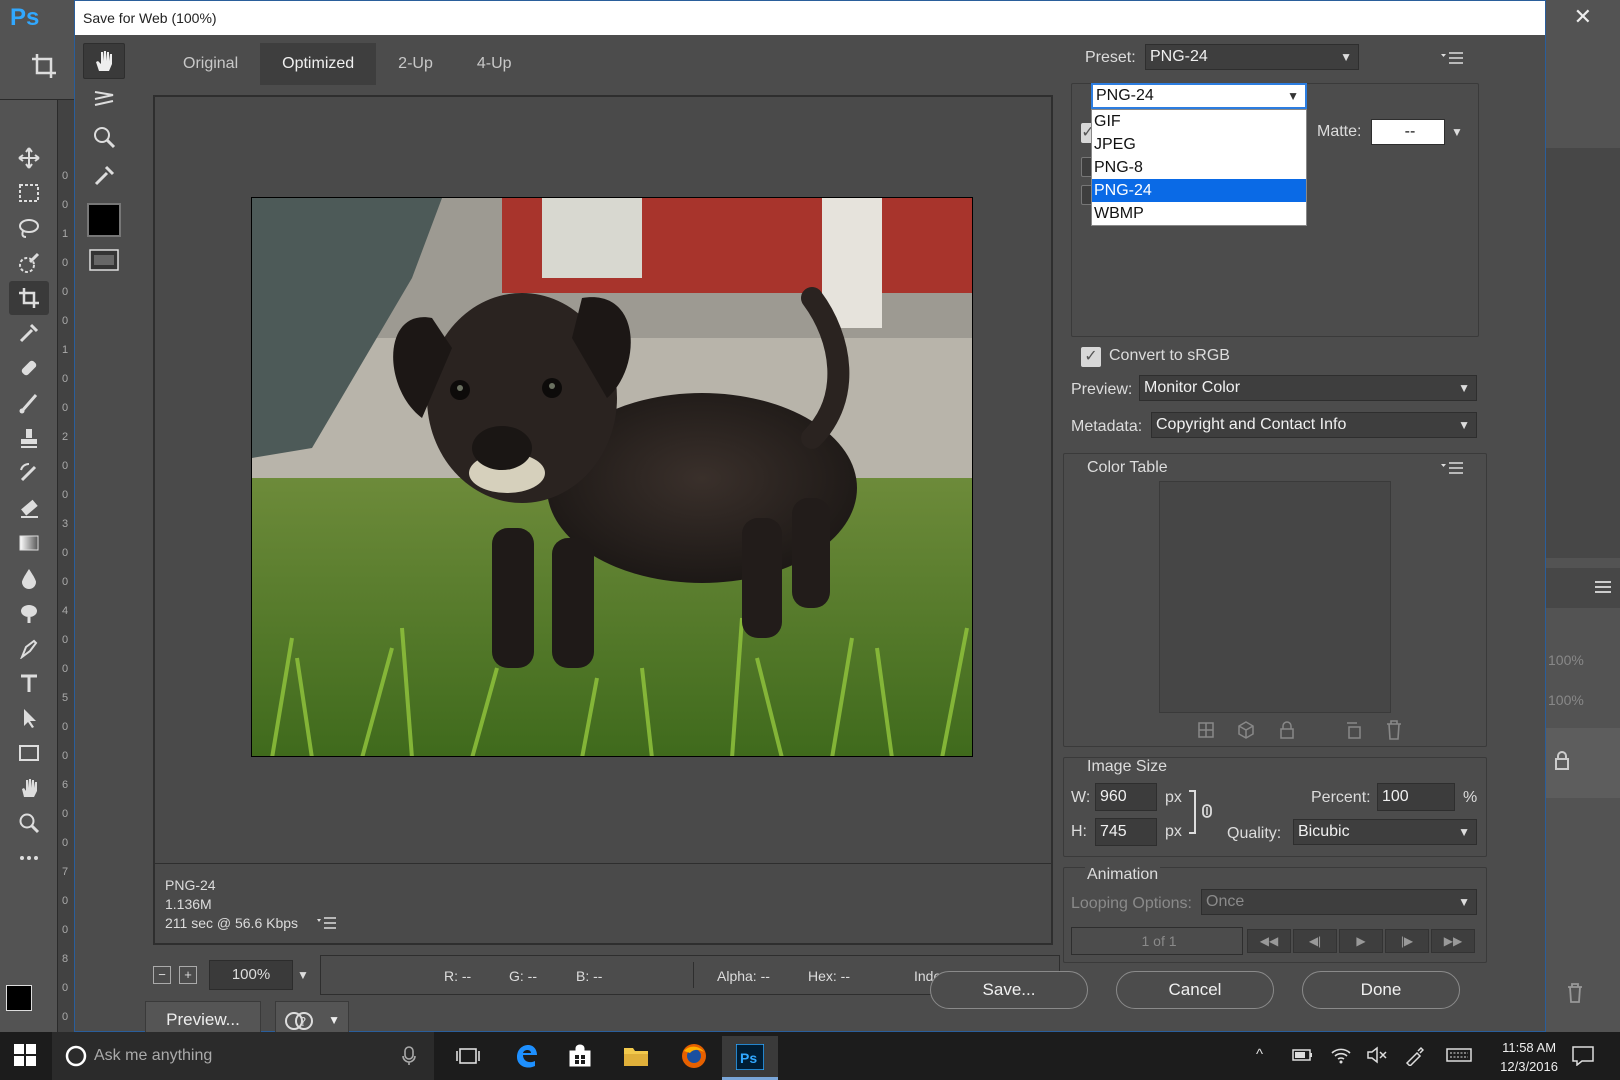 Image resolution: width=1620 pixels, height=1080 pixels. I want to click on matte-color-swatch: --, so click(1408, 132).